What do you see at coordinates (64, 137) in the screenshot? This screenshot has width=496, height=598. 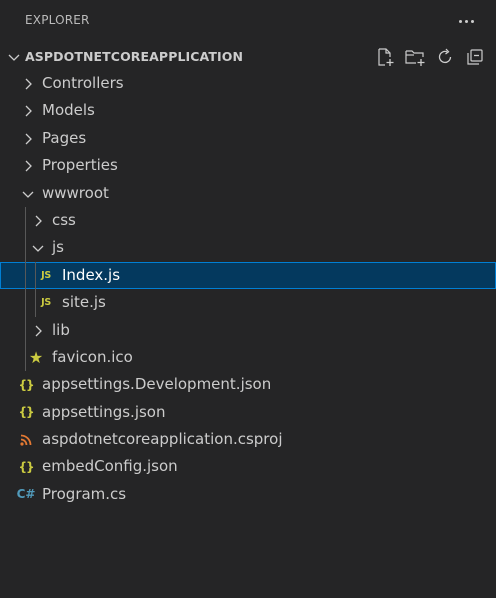 I see `tree-item-label: Pages` at bounding box center [64, 137].